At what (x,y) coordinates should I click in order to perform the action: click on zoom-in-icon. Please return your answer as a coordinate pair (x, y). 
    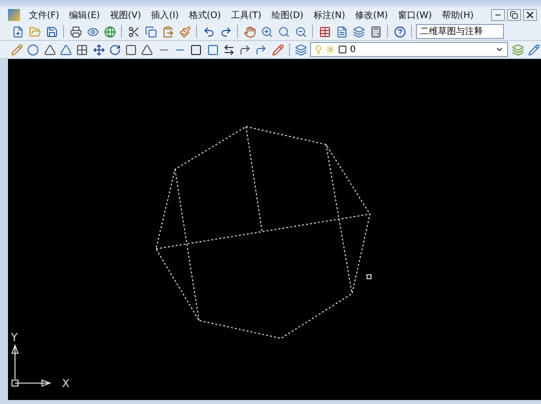
    Looking at the image, I should click on (266, 31).